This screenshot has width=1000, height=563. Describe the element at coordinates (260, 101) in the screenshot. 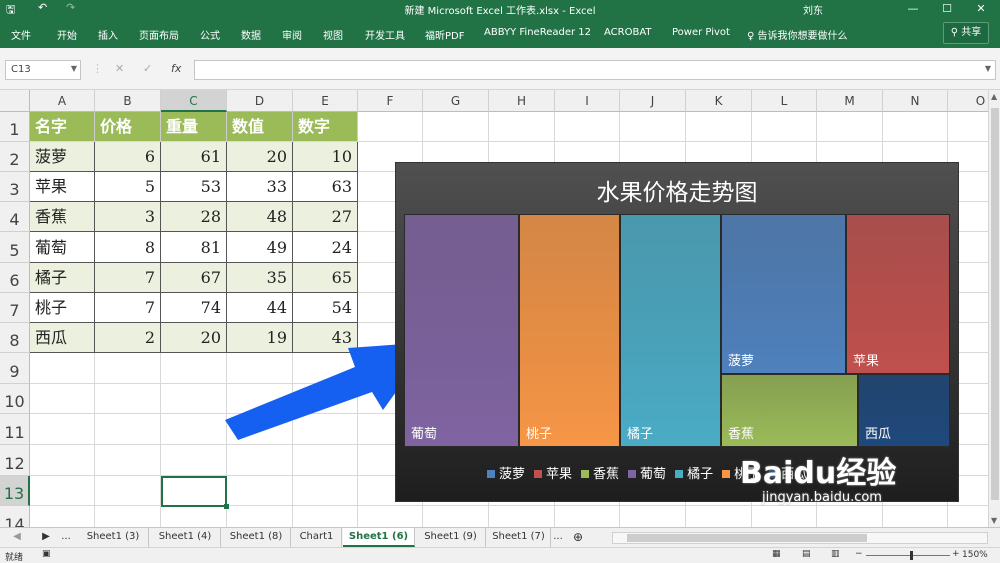

I see `column-header-d: D` at that location.